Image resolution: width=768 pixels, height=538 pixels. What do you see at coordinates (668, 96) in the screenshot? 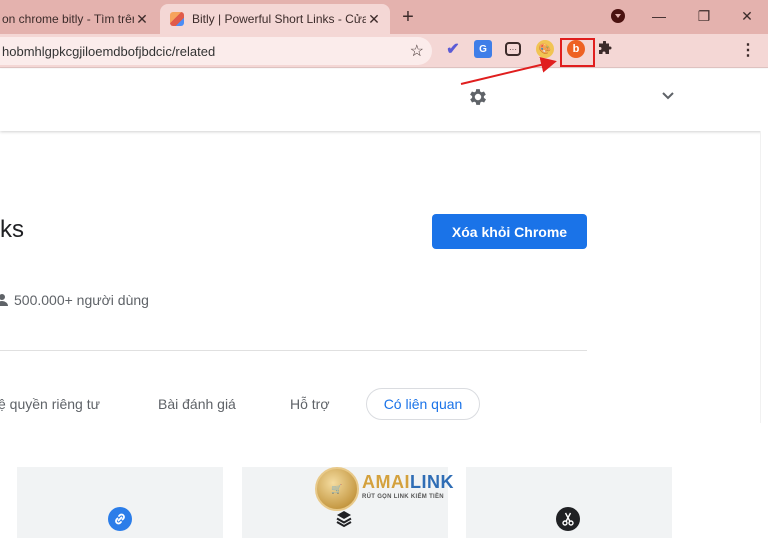
I see `chevron-down-icon` at bounding box center [668, 96].